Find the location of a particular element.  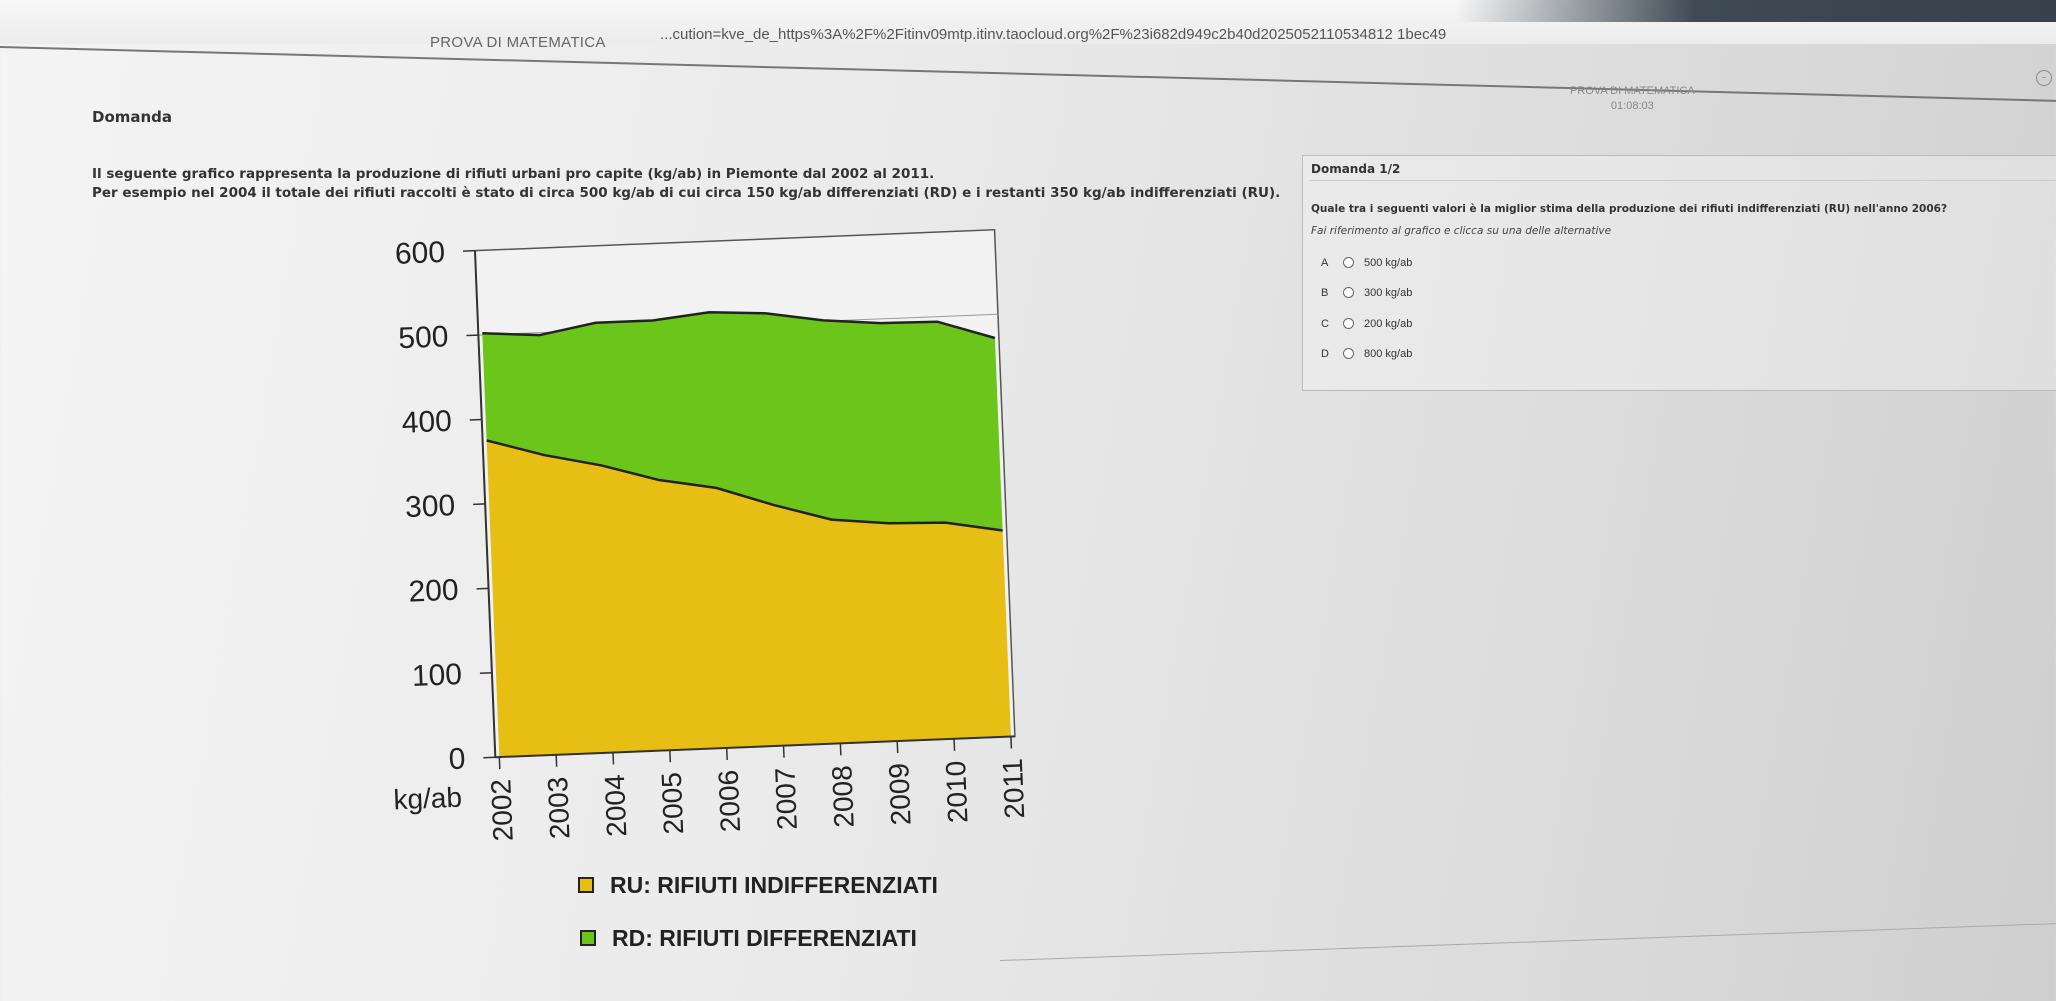

x-tick-label-2007: 2007 is located at coordinates (785, 798).